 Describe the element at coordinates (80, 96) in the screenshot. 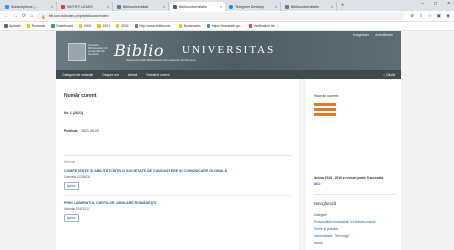

I see `page-title: Număr curent` at that location.